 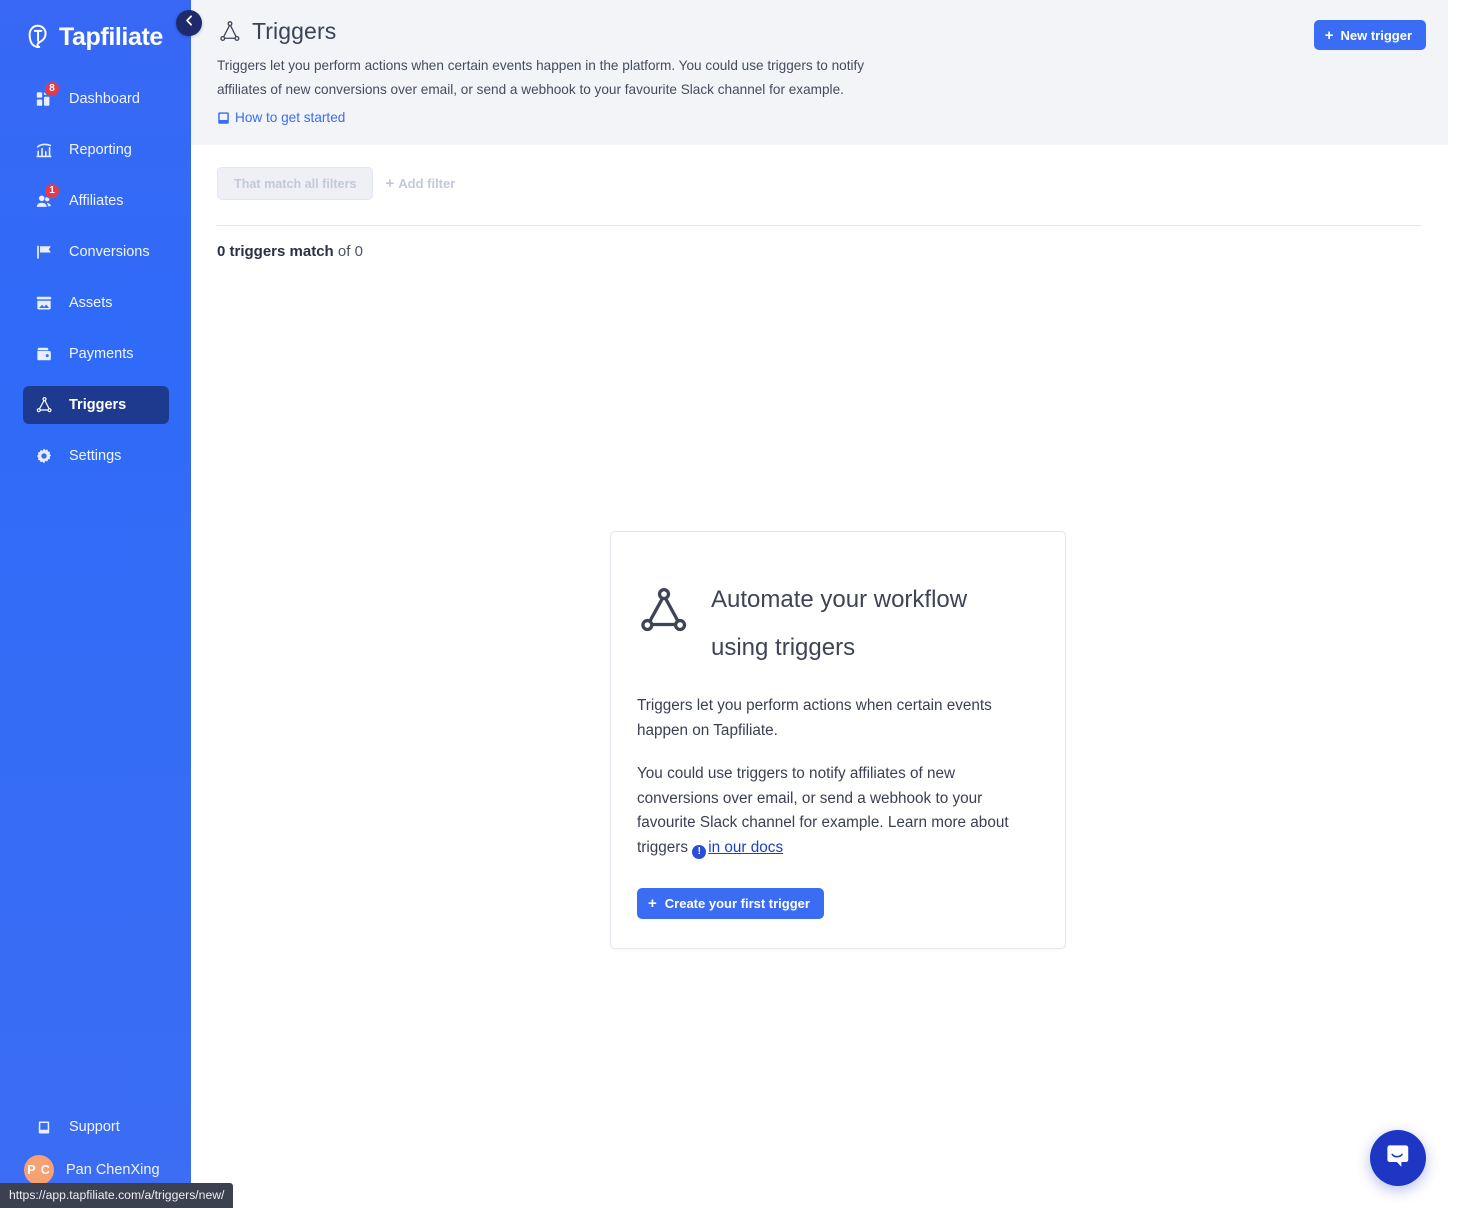 I want to click on chevron-left-icon, so click(x=189, y=23).